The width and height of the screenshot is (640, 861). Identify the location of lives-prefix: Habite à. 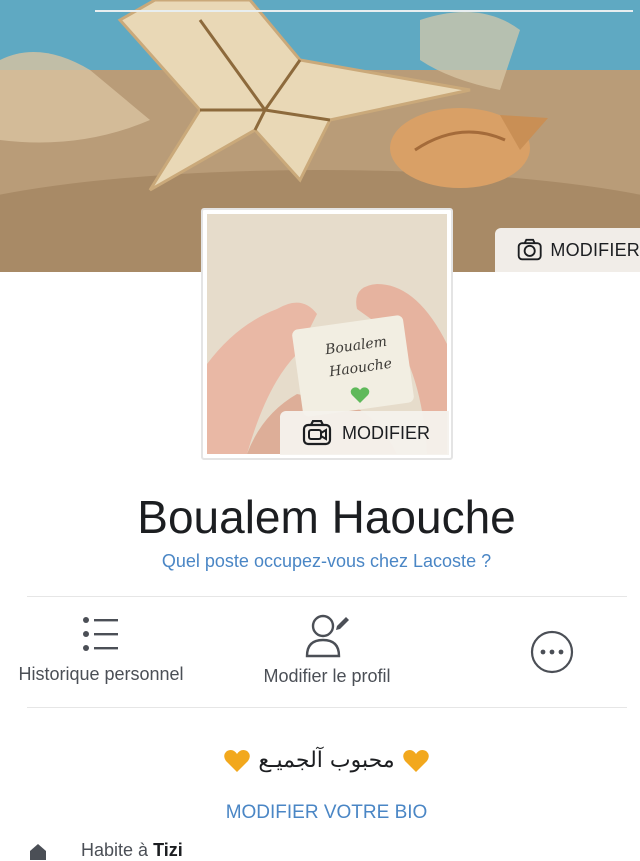
(115, 850).